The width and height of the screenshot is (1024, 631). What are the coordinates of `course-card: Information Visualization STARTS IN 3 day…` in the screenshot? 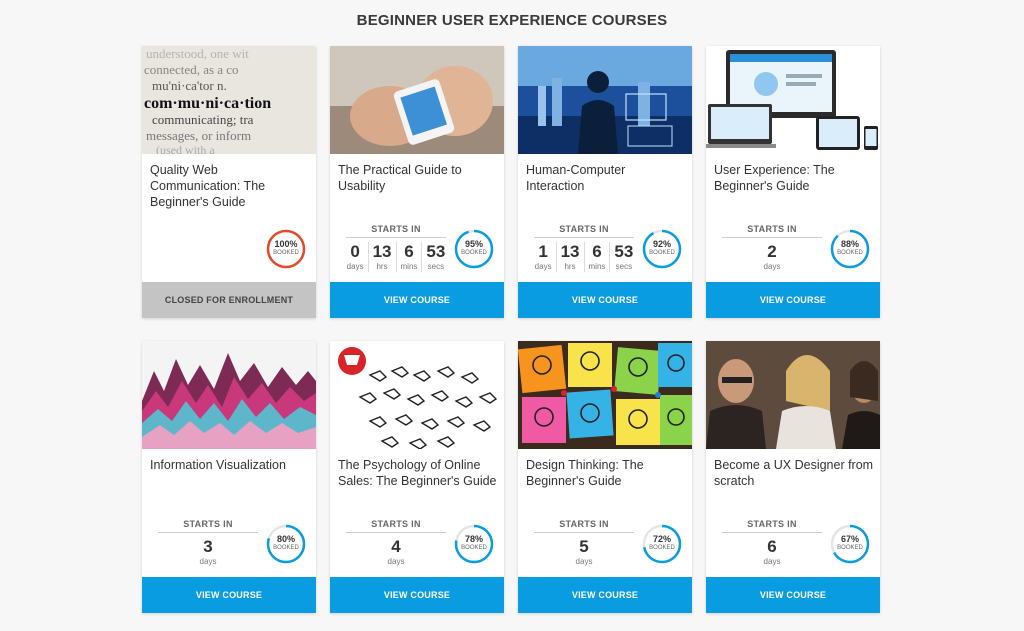 It's located at (229, 477).